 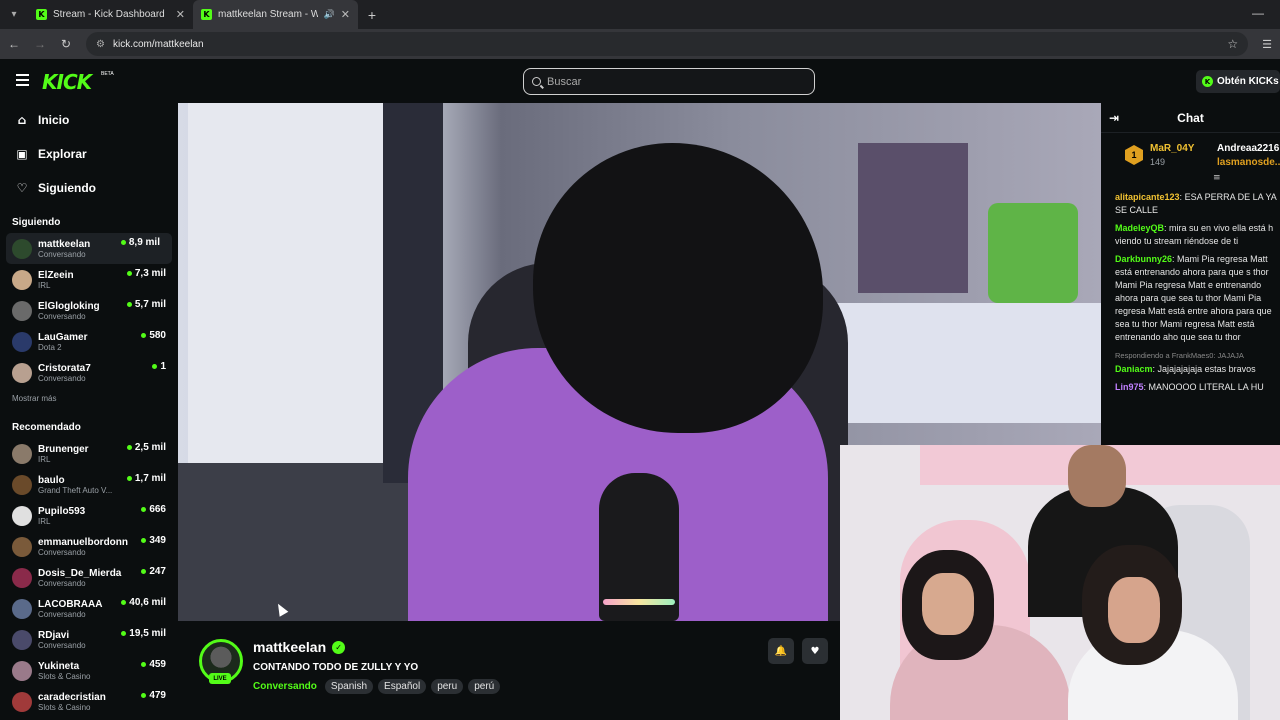 What do you see at coordinates (275, 14) in the screenshot?
I see `browser-tab-stream: K mattkeelan Stream - Watch 🔊 ✕` at bounding box center [275, 14].